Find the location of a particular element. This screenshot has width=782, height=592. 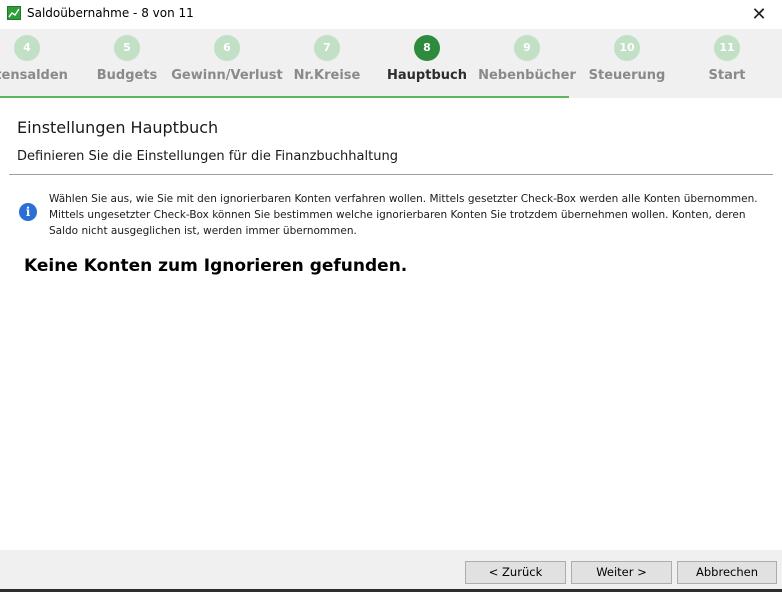

step-11: 11 Start is located at coordinates (727, 63).